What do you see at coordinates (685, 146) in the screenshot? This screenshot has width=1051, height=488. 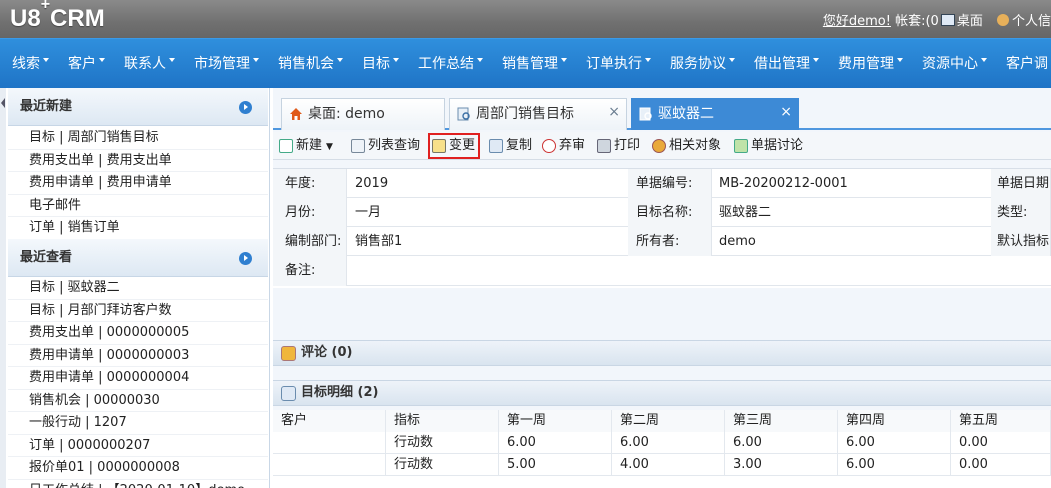 I see `related-objects-button: 相关对象` at bounding box center [685, 146].